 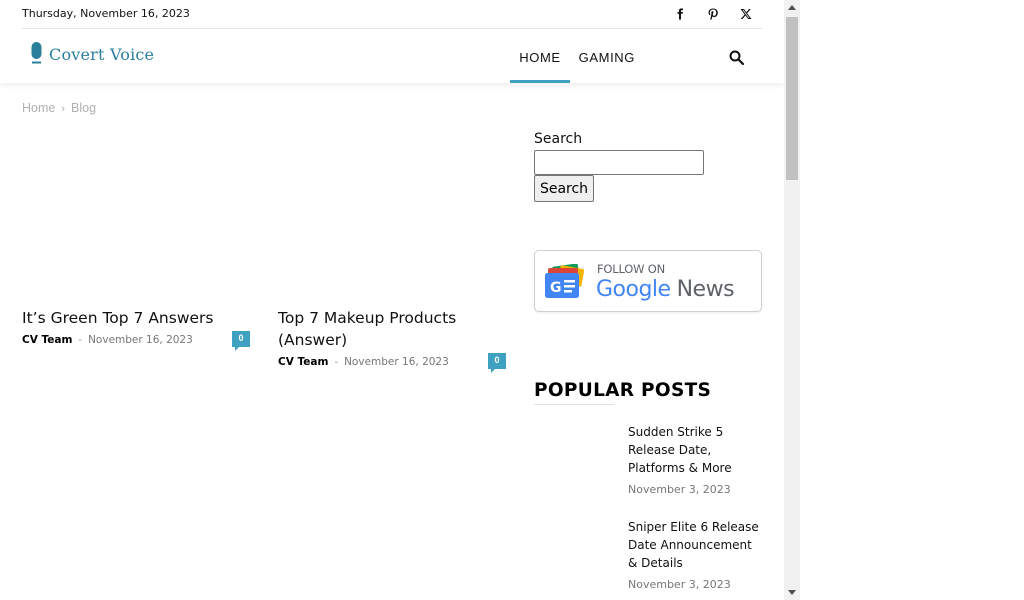 I want to click on logo-text: Covert Voice, so click(x=102, y=54).